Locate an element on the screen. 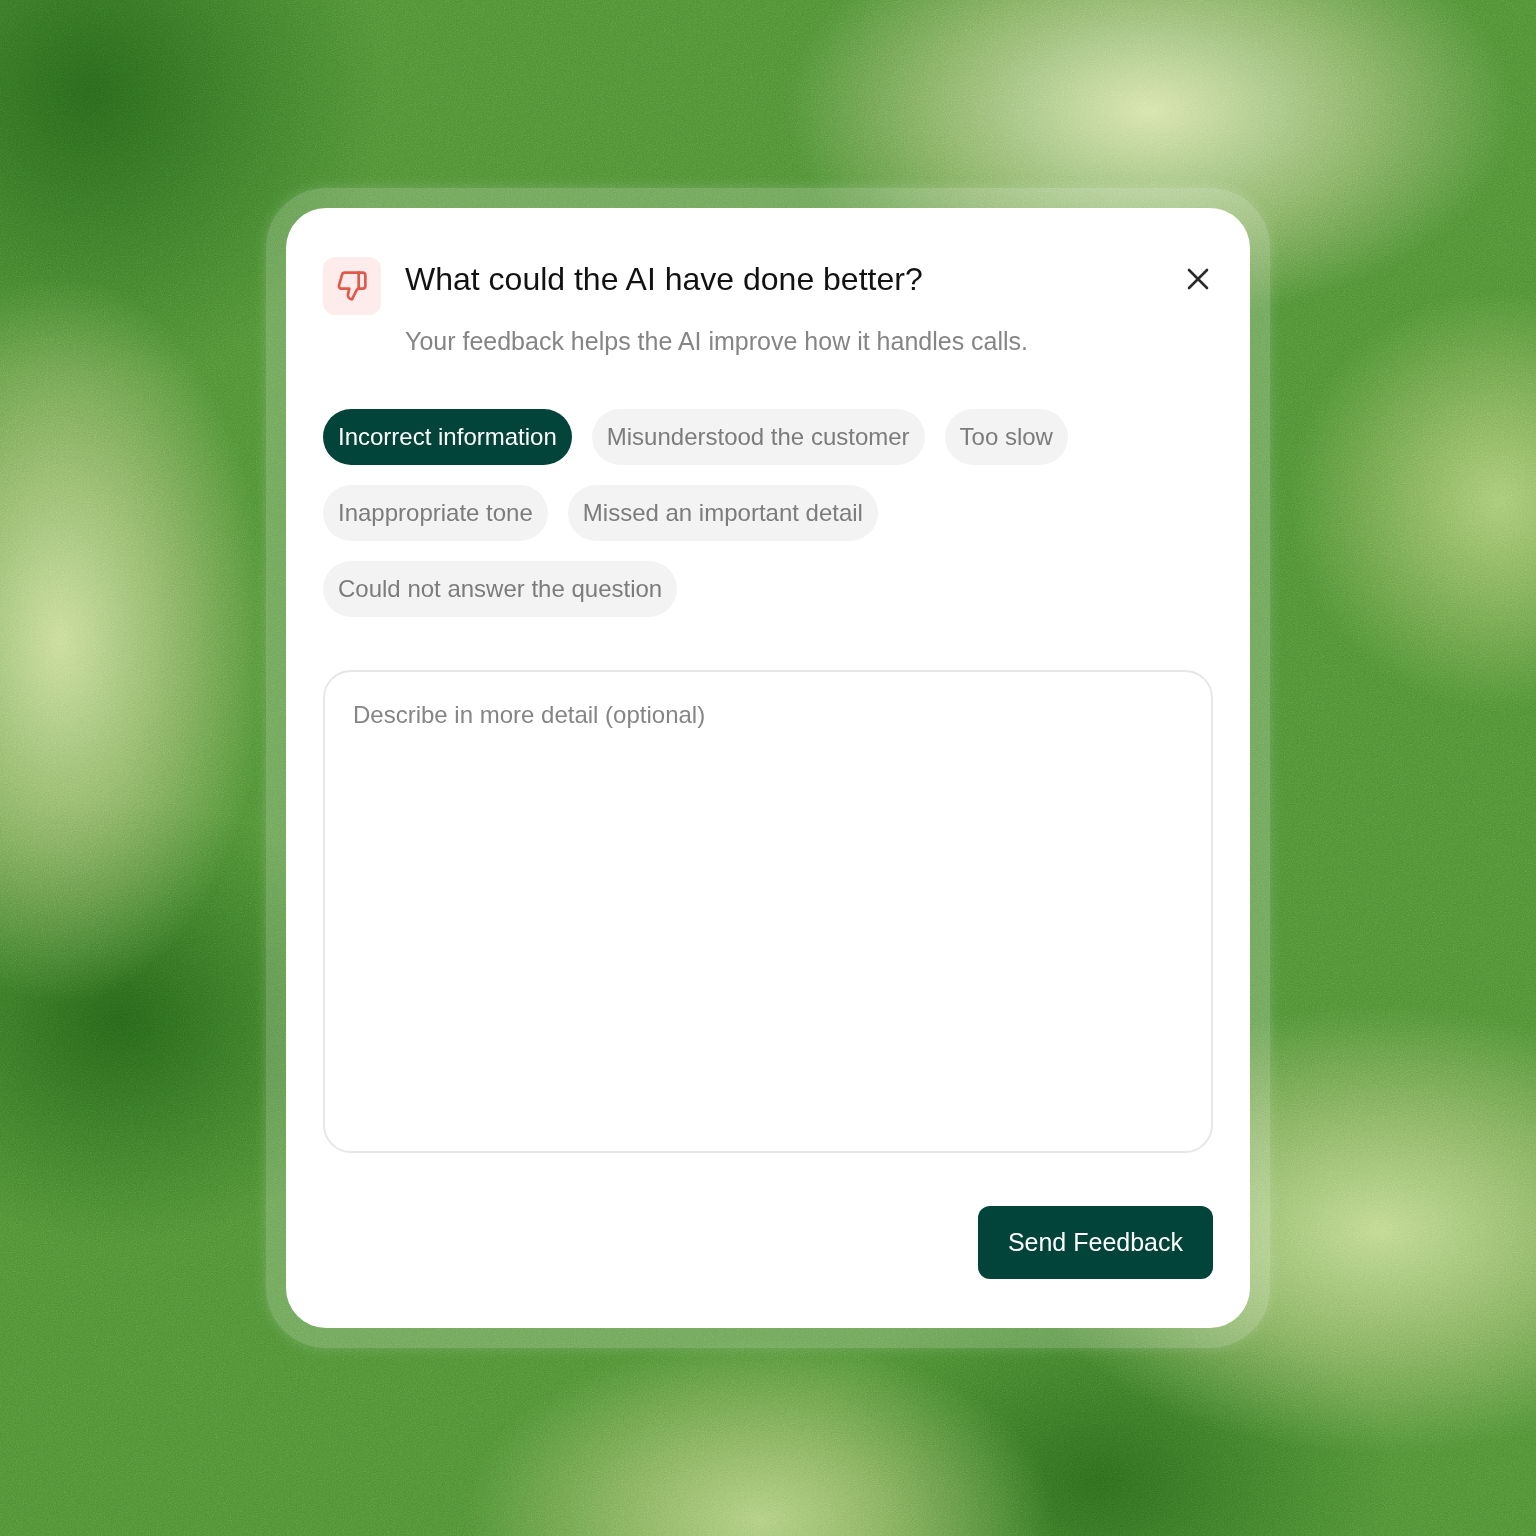 The image size is (1536, 1536). reason-chip: Too slow is located at coordinates (1006, 437).